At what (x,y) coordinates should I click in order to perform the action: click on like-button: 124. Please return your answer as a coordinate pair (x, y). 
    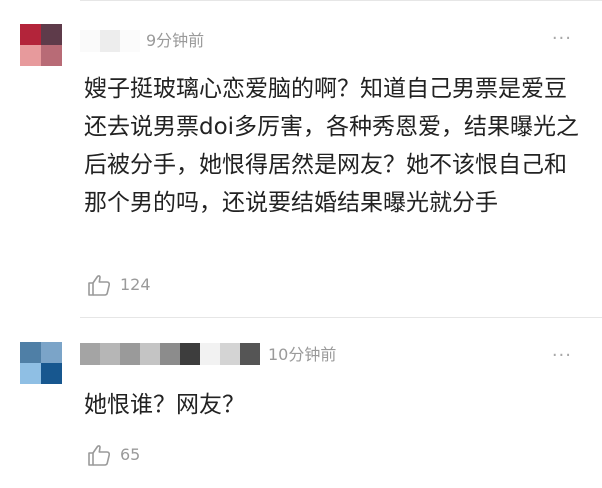
    Looking at the image, I should click on (118, 285).